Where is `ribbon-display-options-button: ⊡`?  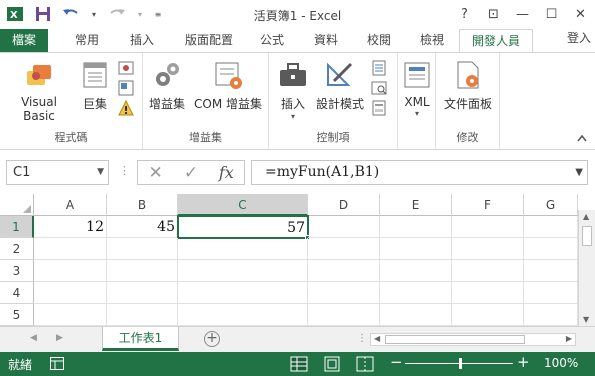
ribbon-display-options-button: ⊡ is located at coordinates (493, 14).